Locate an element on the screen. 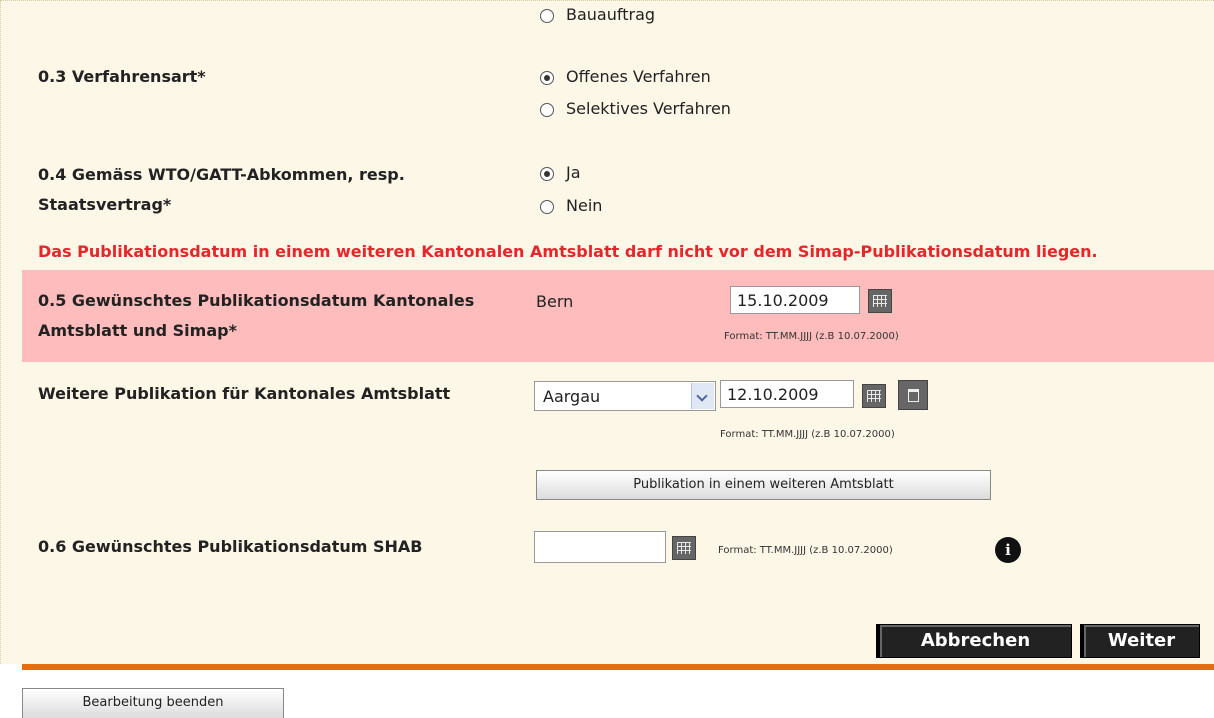  info-icon: i is located at coordinates (1008, 550).